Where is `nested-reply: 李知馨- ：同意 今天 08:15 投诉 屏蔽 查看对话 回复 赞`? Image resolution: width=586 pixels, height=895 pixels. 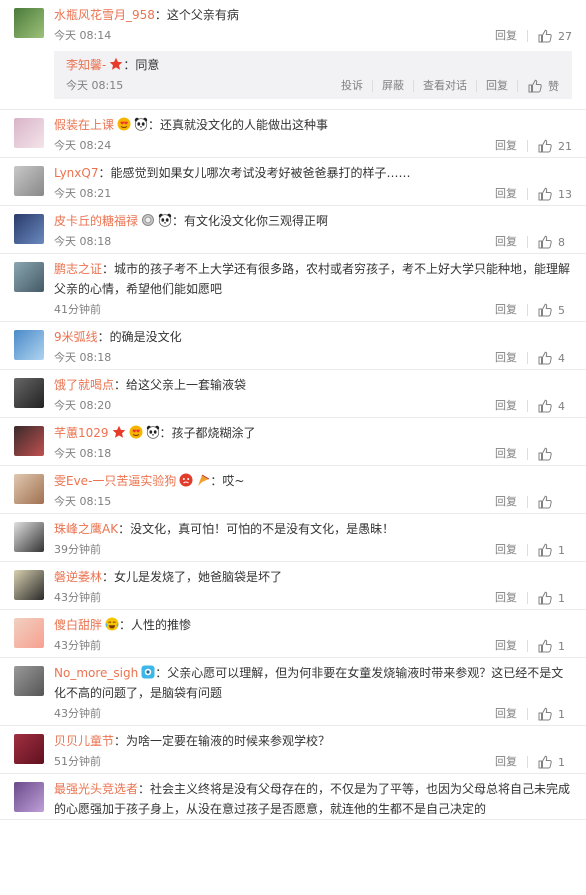
nested-reply: 李知馨- ：同意 今天 08:15 投诉 屏蔽 查看对话 回复 赞 is located at coordinates (313, 75).